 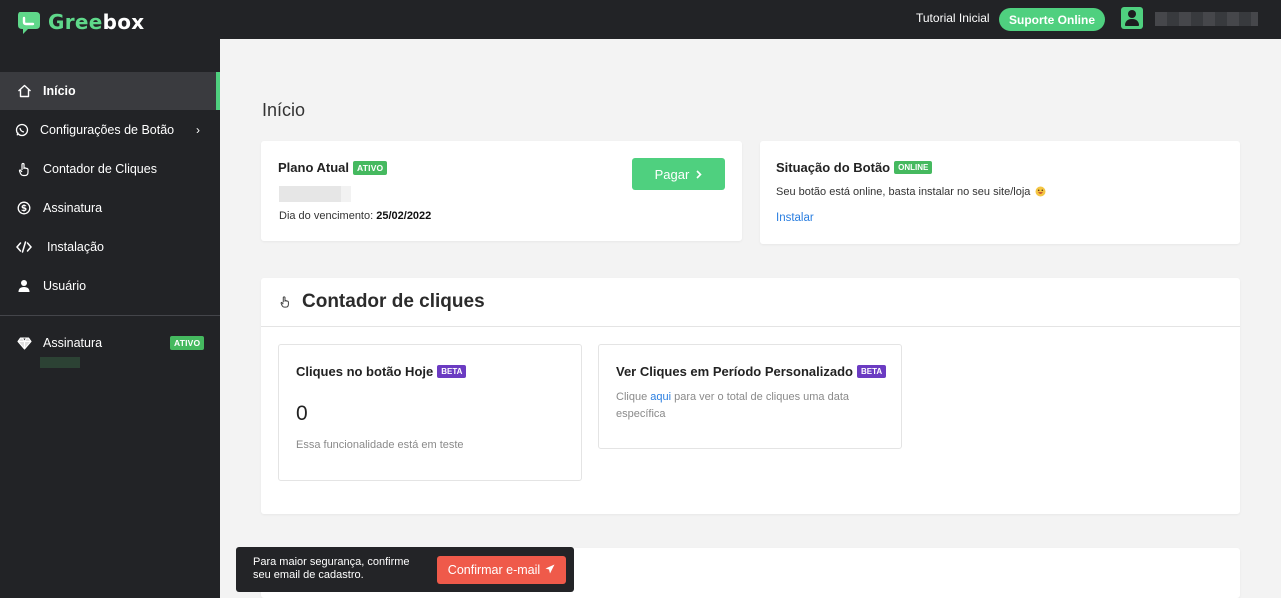 I want to click on confirm-email-button: Confirmar e-mail, so click(x=501, y=570).